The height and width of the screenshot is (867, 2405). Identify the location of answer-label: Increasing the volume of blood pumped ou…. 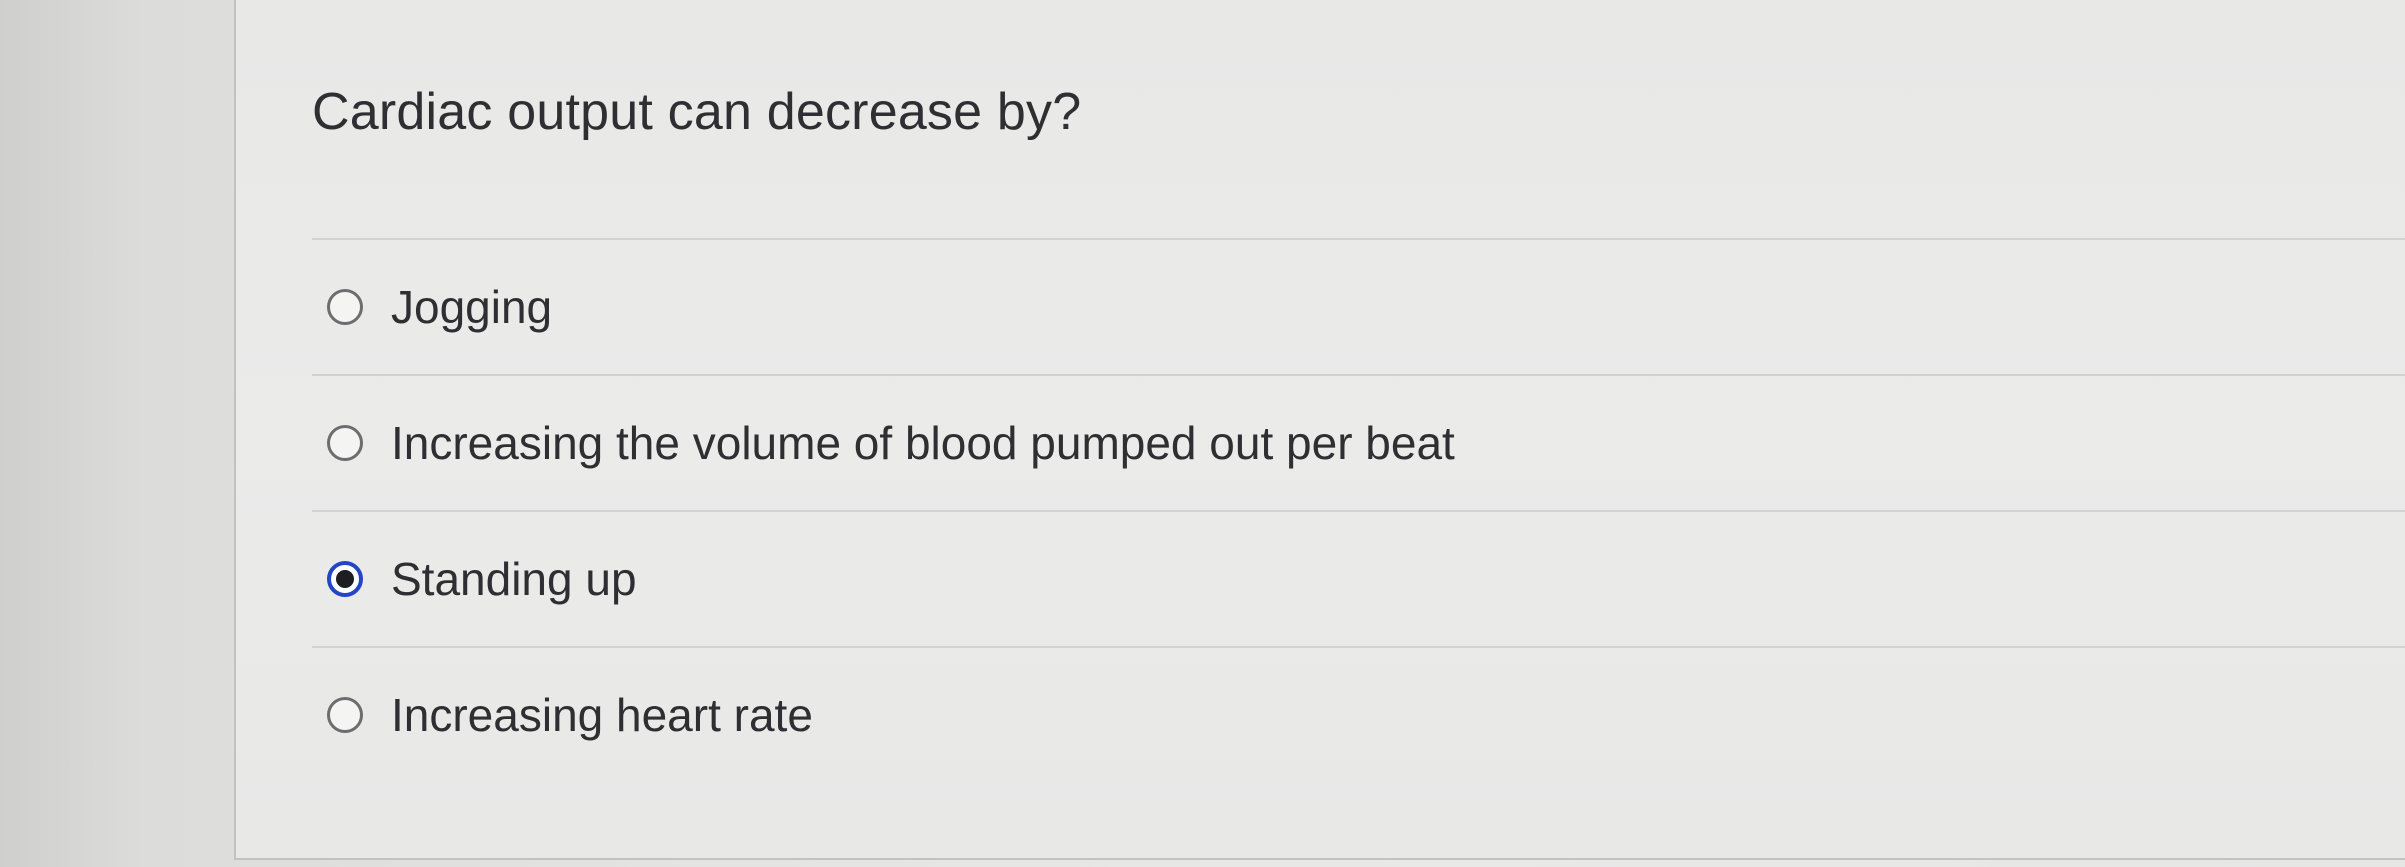
(923, 443).